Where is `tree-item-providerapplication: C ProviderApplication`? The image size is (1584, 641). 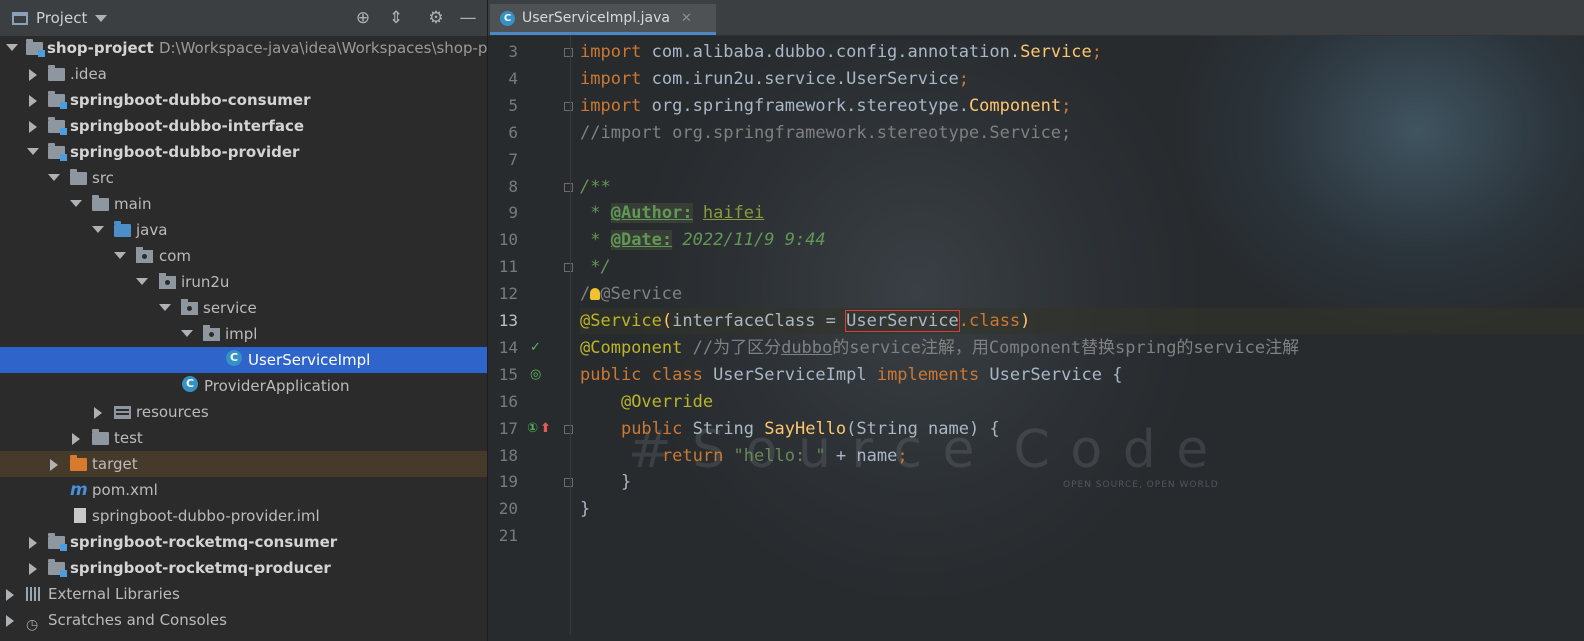
tree-item-providerapplication: C ProviderApplication is located at coordinates (243, 386).